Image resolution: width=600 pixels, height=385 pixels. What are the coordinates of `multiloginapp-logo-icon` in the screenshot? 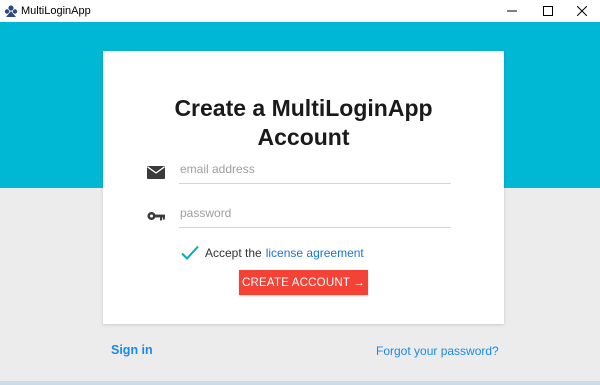 It's located at (11, 11).